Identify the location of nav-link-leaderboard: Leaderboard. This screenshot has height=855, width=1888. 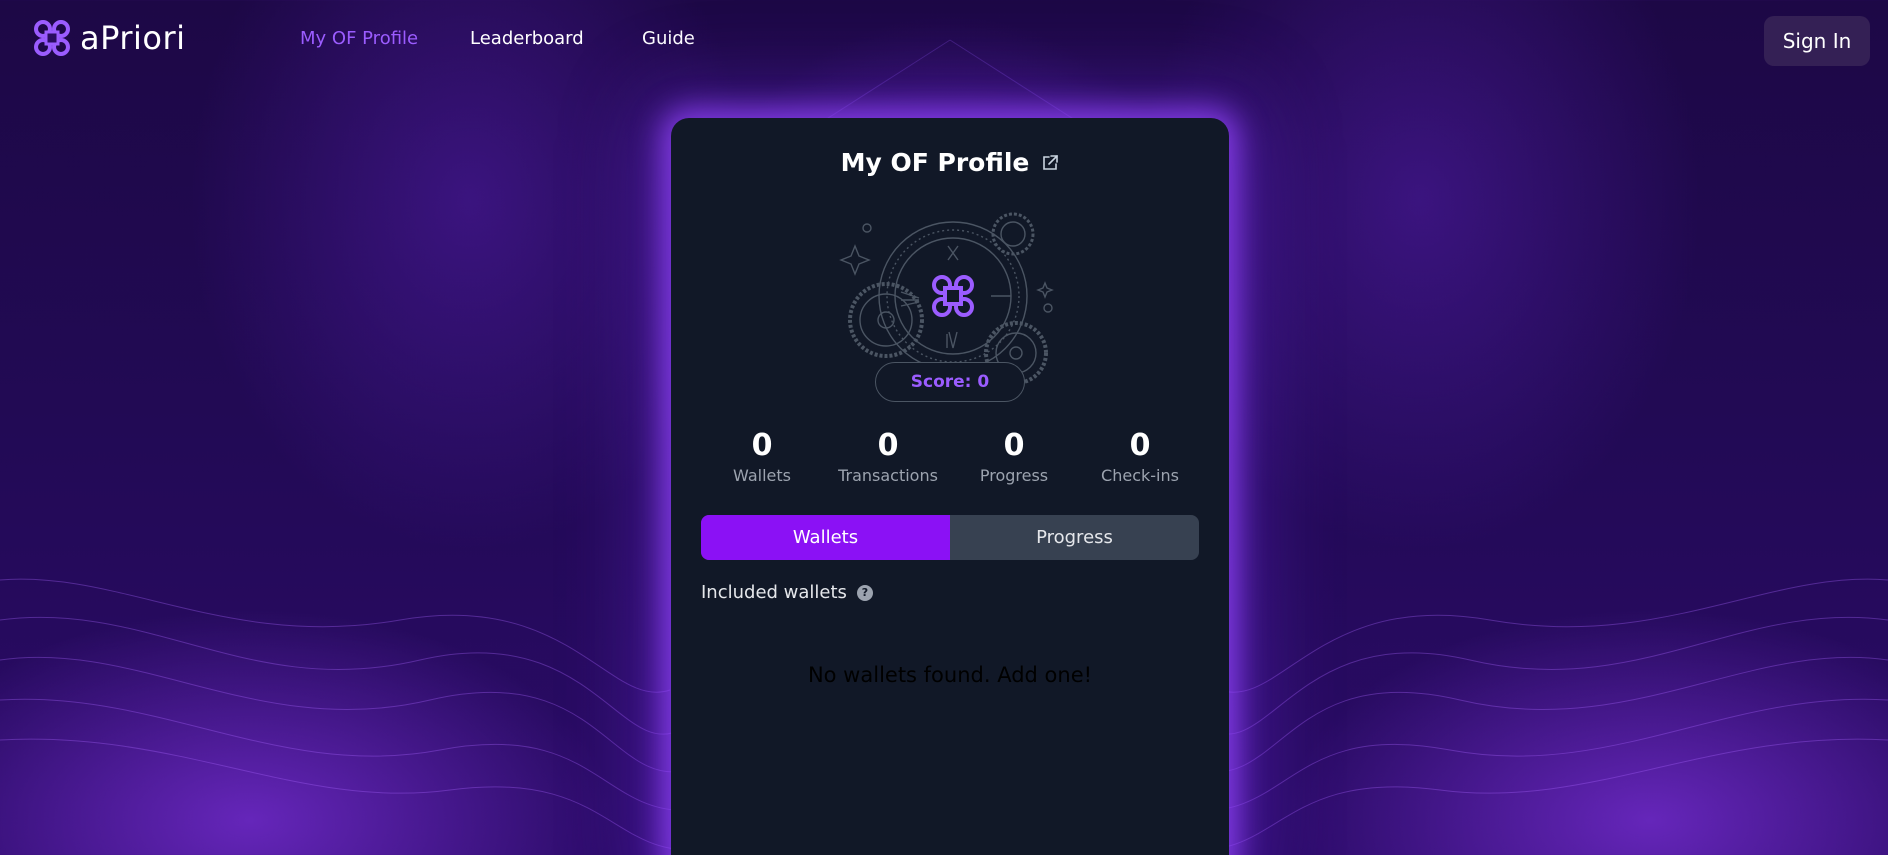
(527, 38).